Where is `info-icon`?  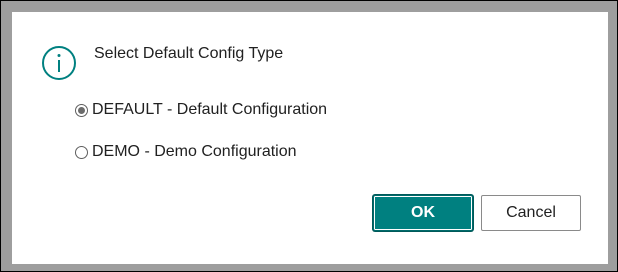
info-icon is located at coordinates (59, 63).